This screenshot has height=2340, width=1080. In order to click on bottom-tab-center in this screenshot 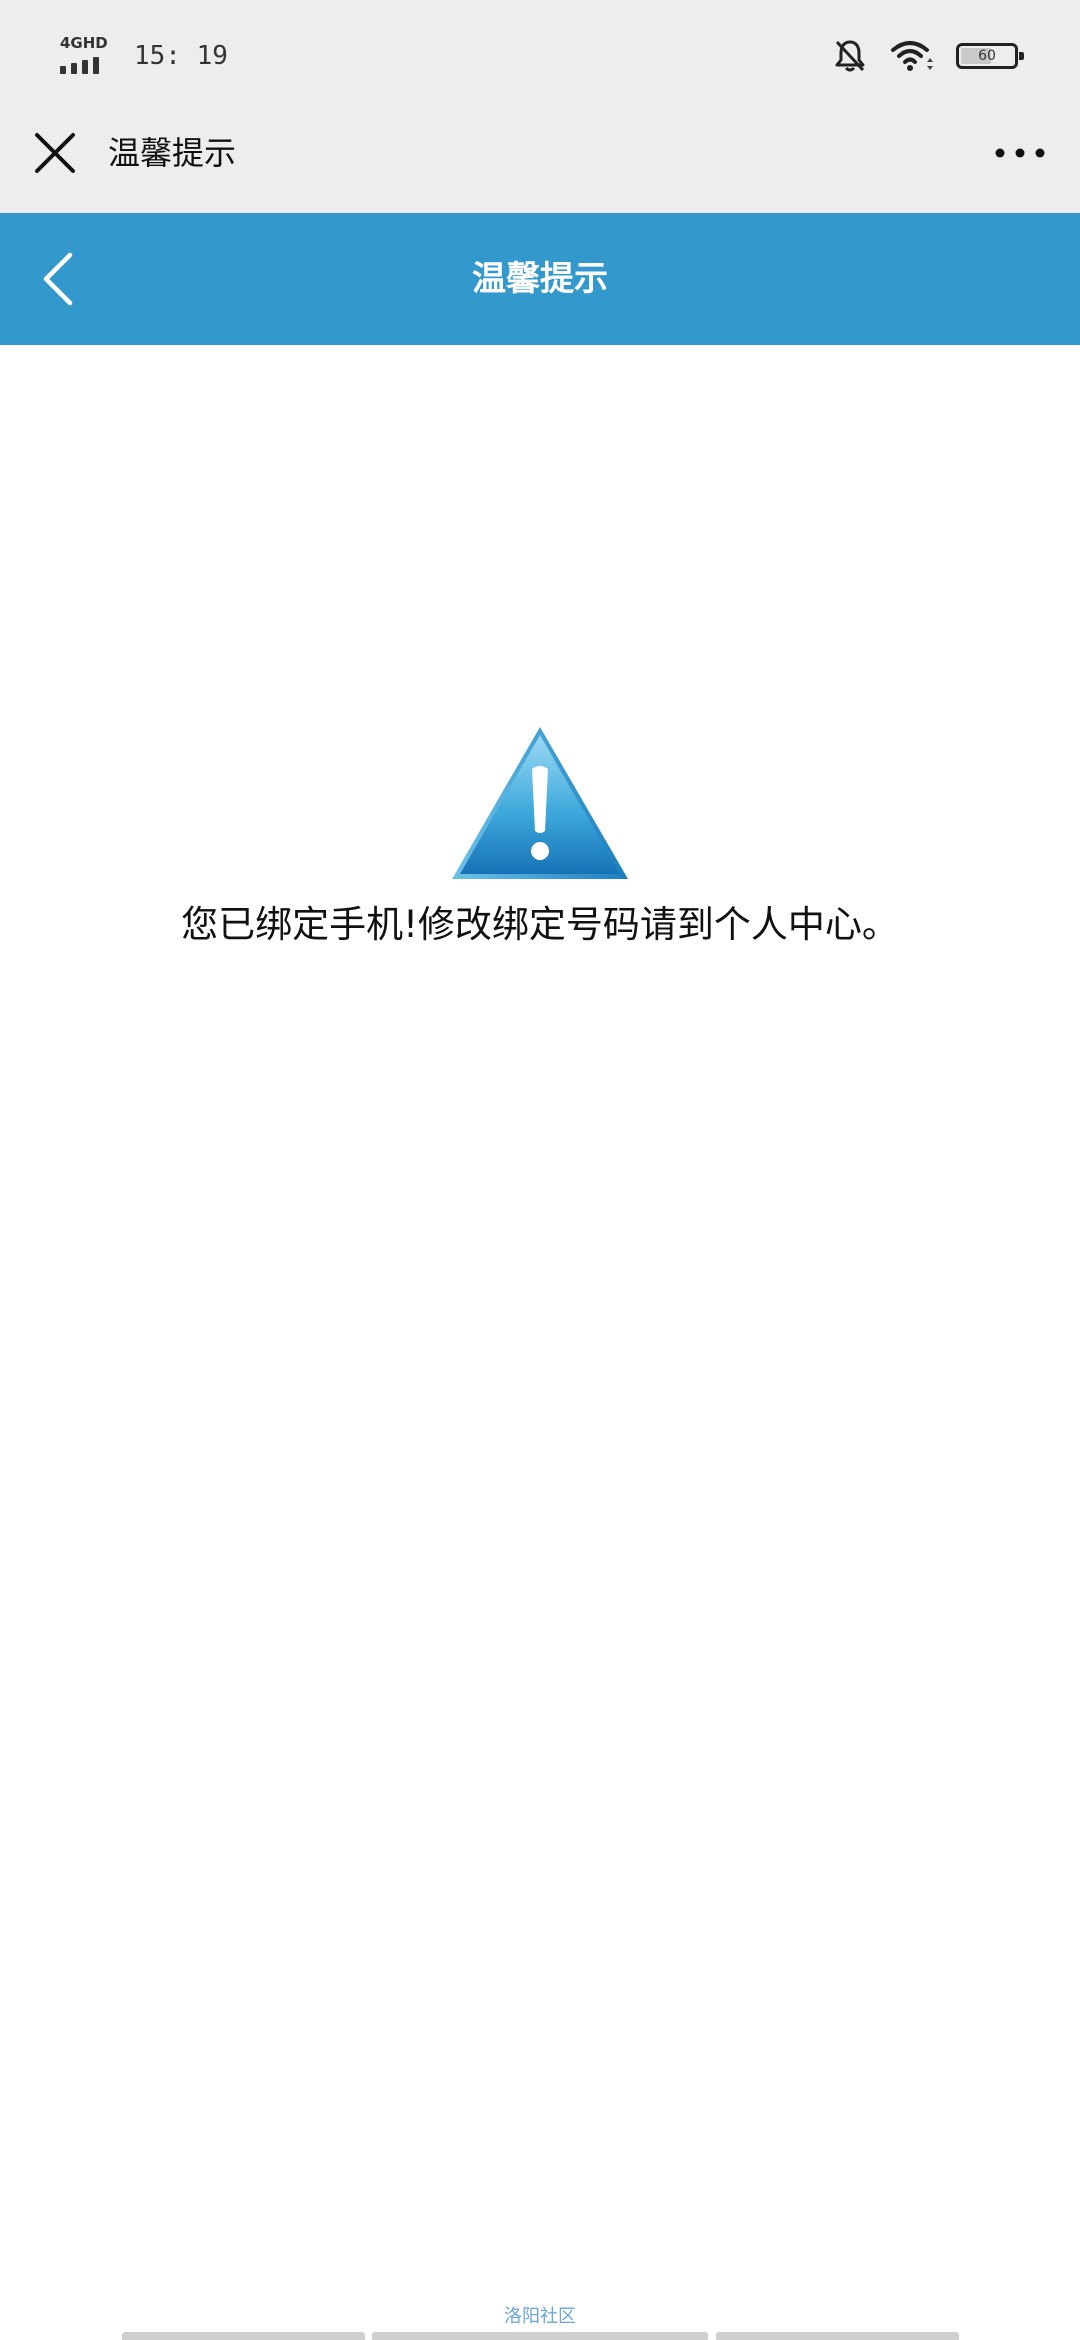, I will do `click(540, 2336)`.